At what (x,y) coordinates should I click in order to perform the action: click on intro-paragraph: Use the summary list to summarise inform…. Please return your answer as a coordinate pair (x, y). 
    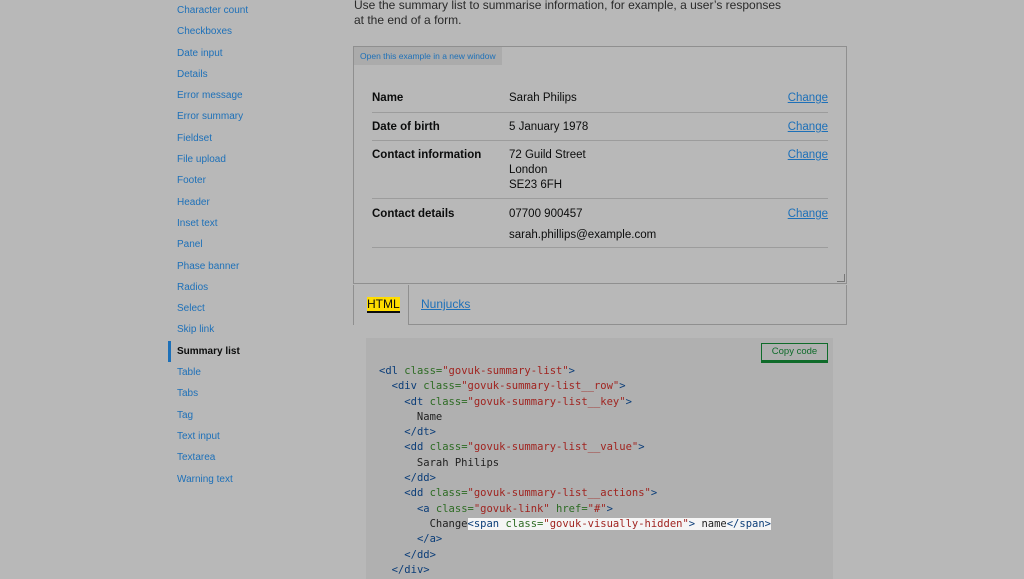
    Looking at the image, I should click on (568, 13).